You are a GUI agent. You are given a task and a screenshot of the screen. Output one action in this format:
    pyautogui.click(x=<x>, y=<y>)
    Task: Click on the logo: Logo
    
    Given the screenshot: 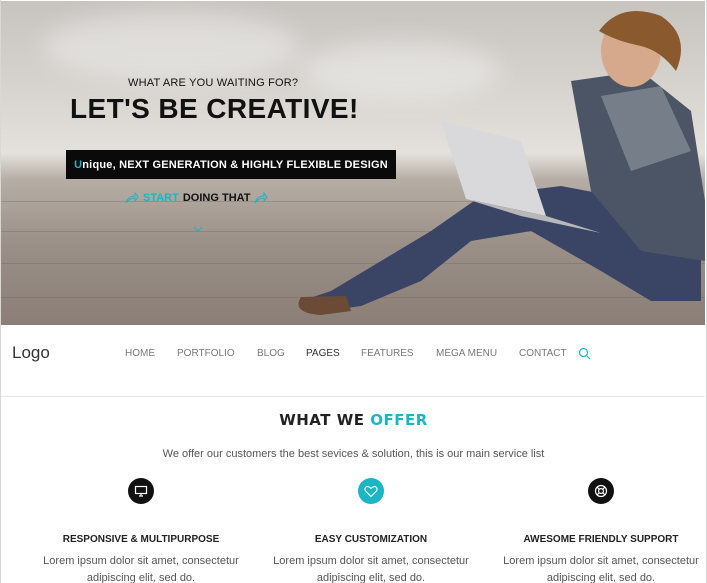 What is the action you would take?
    pyautogui.click(x=31, y=353)
    